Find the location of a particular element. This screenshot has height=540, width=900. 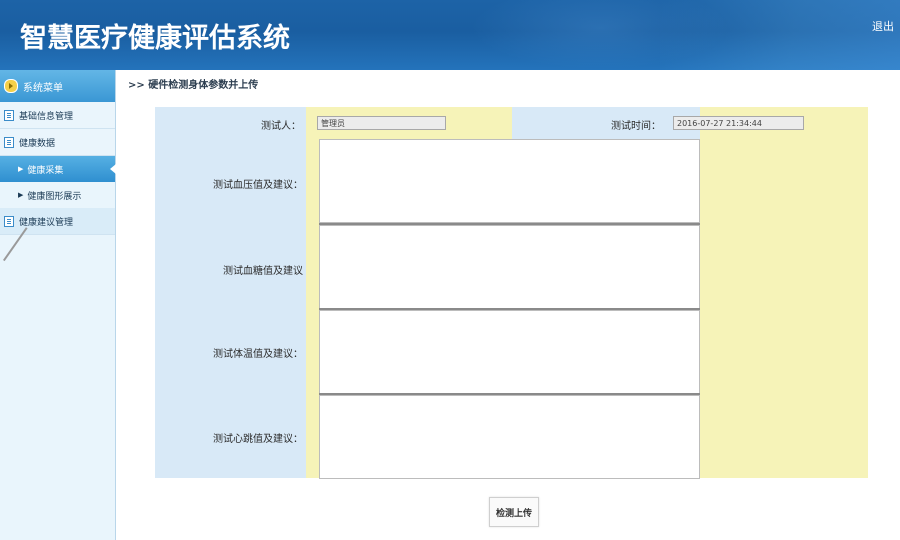

sidebar-menu-header: 系统菜单 is located at coordinates (57, 86).